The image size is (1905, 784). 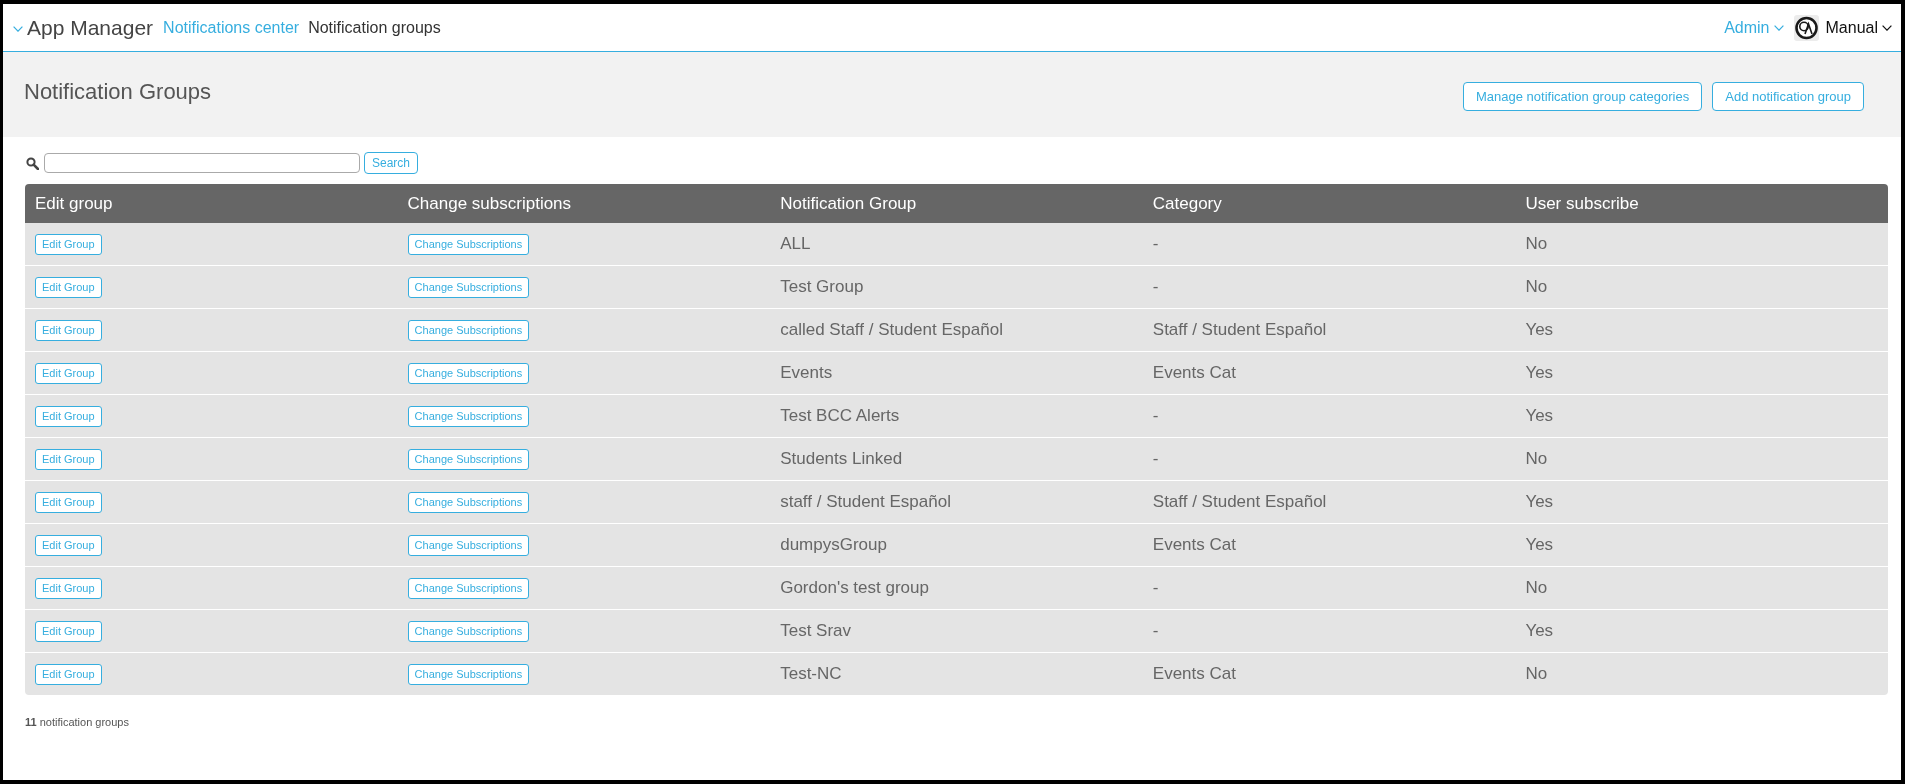 What do you see at coordinates (816, 631) in the screenshot?
I see `table-cell: Test Srav` at bounding box center [816, 631].